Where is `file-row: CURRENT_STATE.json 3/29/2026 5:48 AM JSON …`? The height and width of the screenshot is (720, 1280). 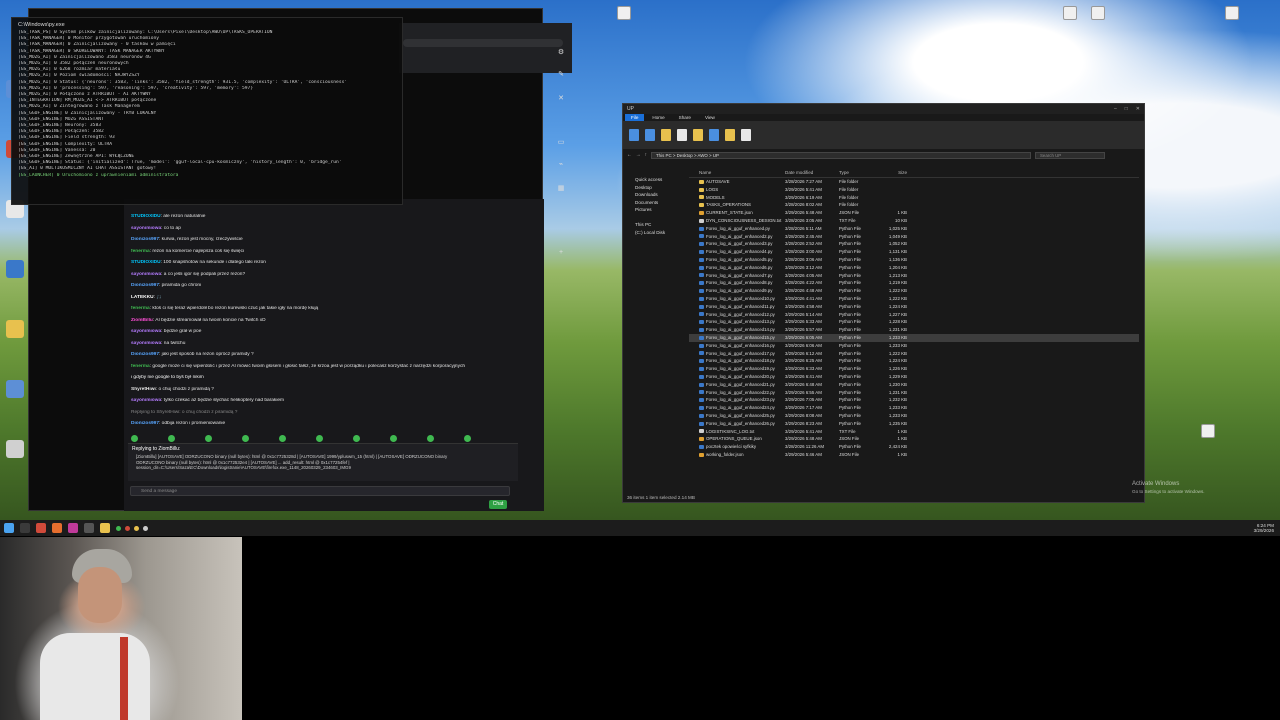 file-row: CURRENT_STATE.json 3/29/2026 5:48 AM JSON … is located at coordinates (914, 213).